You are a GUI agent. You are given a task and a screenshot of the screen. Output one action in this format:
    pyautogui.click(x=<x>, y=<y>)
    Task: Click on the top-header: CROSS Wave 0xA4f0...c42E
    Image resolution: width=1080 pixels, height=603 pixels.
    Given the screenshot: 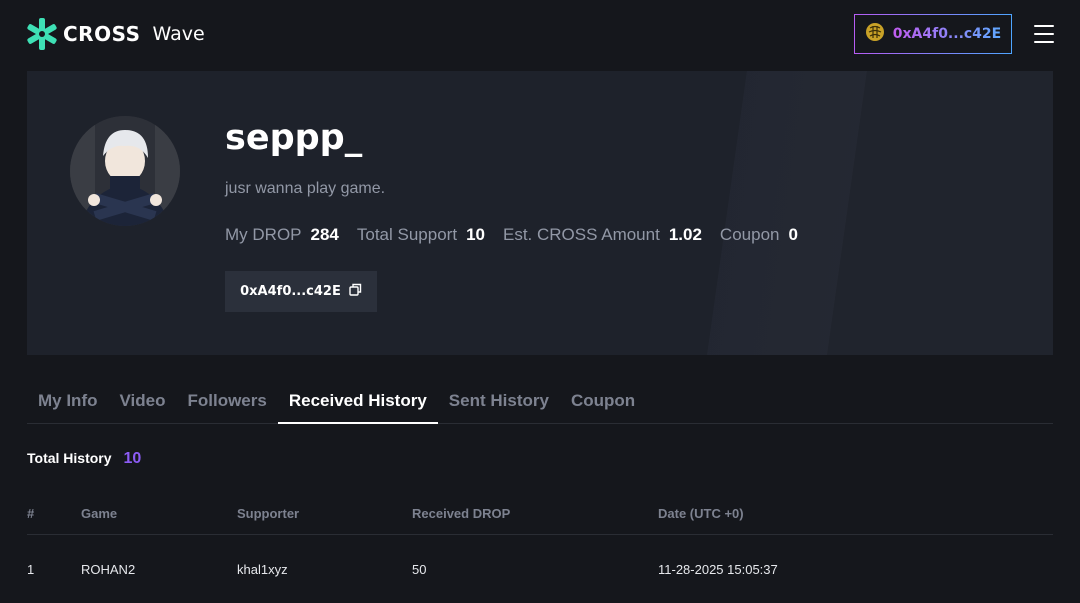 What is the action you would take?
    pyautogui.click(x=540, y=34)
    